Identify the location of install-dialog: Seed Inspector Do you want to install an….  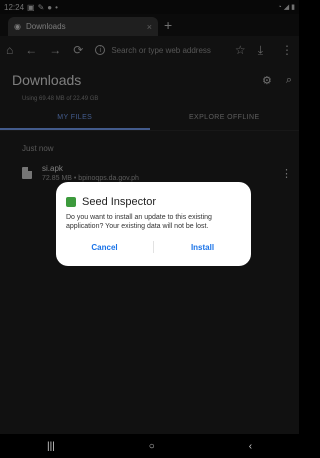
(153, 224).